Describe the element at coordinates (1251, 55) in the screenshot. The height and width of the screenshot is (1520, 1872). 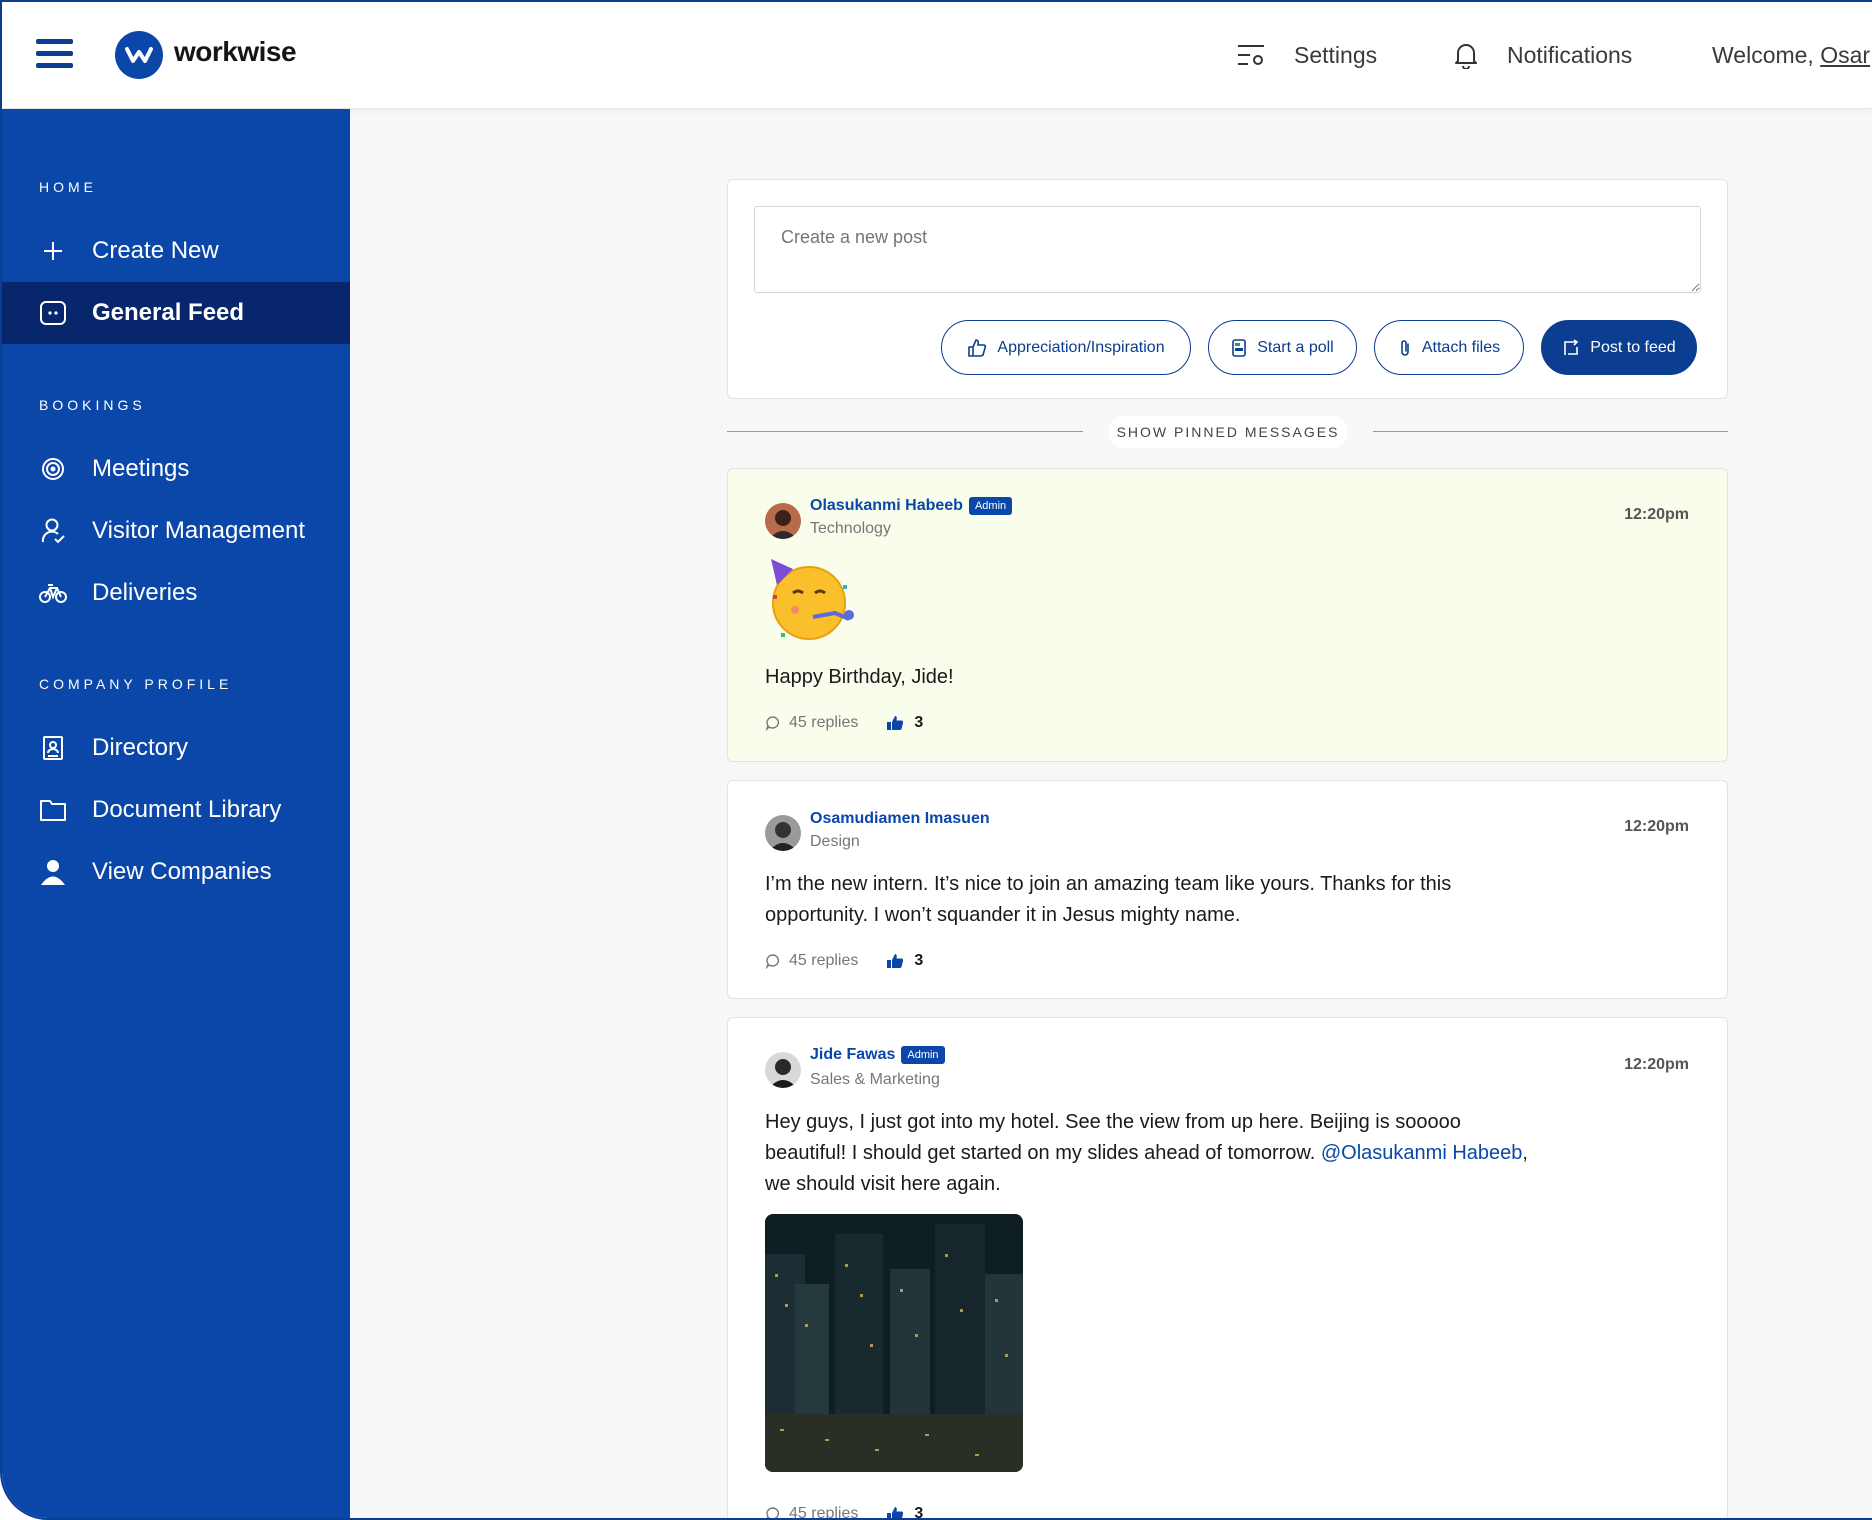
I see `settings-icon` at that location.